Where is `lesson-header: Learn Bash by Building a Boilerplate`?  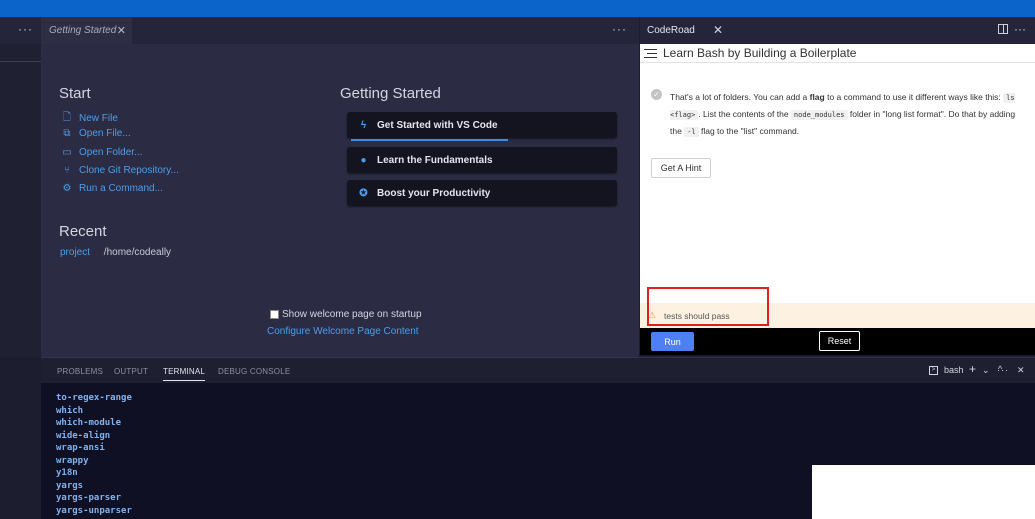 lesson-header: Learn Bash by Building a Boilerplate is located at coordinates (750, 53).